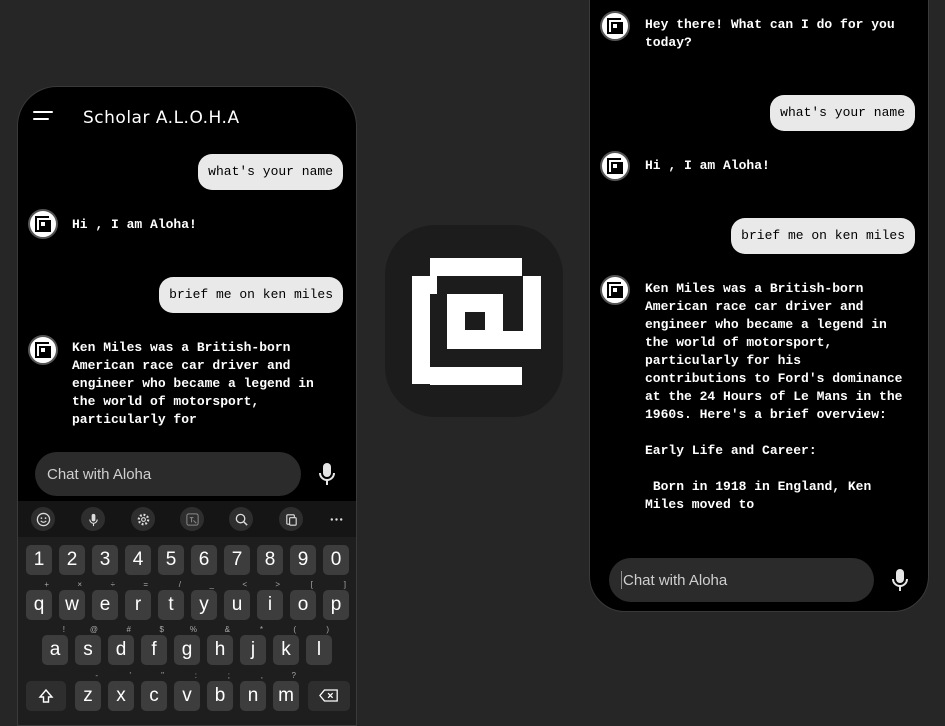  I want to click on key-secondary-label: =, so click(145, 584).